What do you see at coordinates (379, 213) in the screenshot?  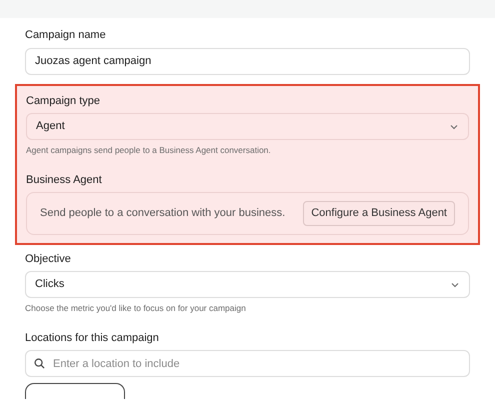 I see `configure-button: Configure a Business Agent` at bounding box center [379, 213].